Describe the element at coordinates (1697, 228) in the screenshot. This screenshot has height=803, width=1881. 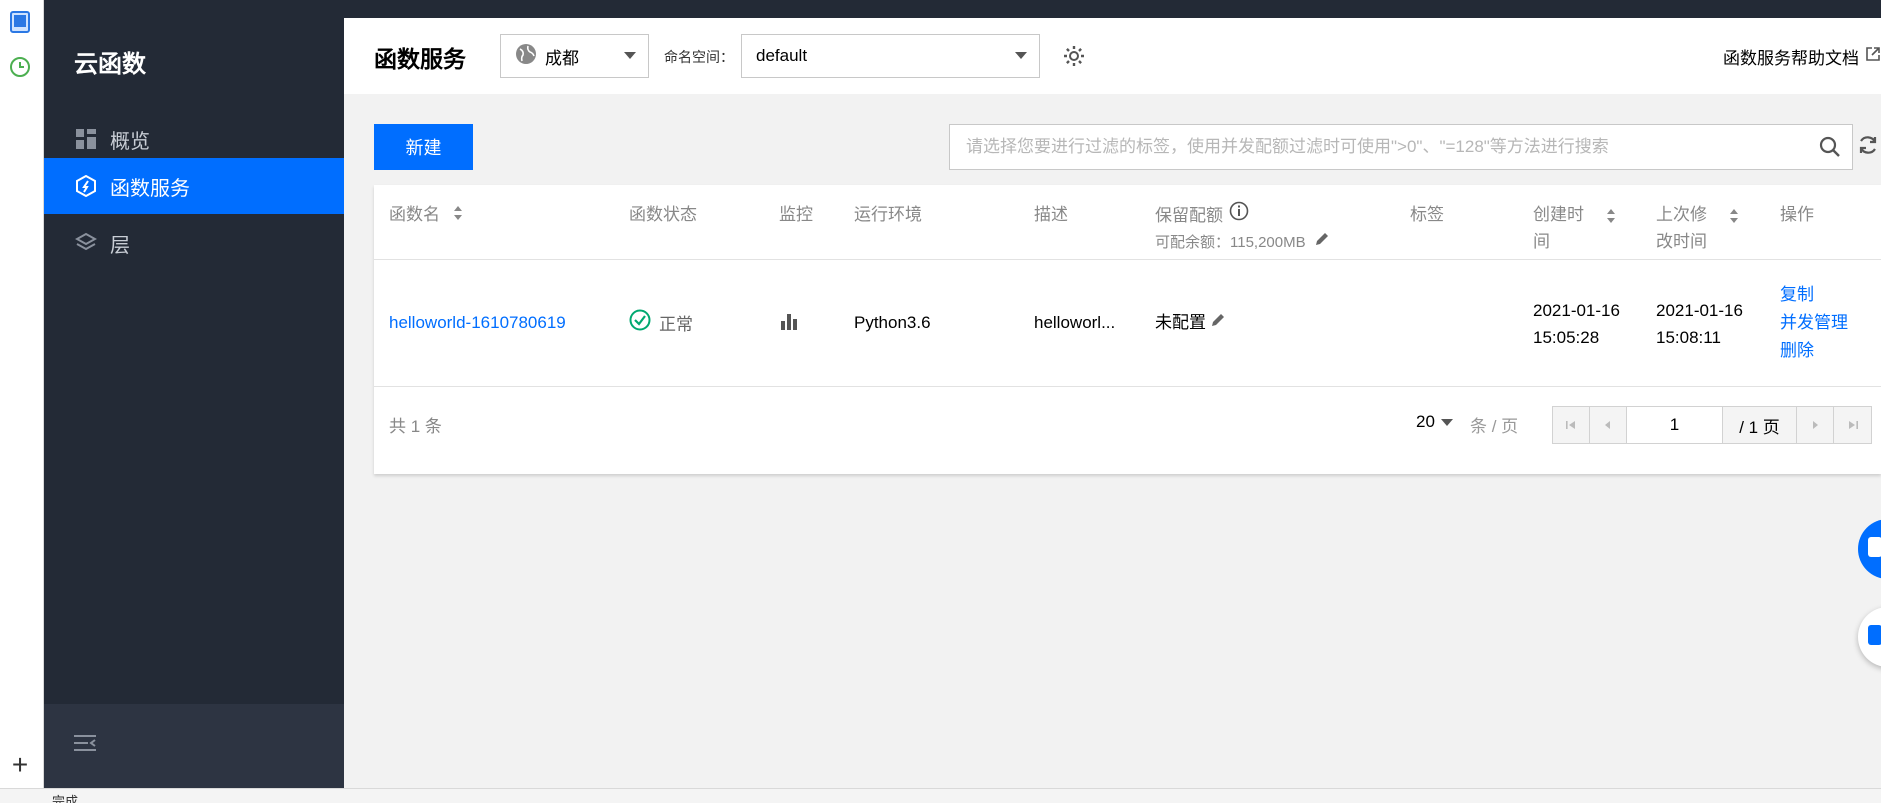
I see `column-header-modified: 上次修 改时间` at that location.